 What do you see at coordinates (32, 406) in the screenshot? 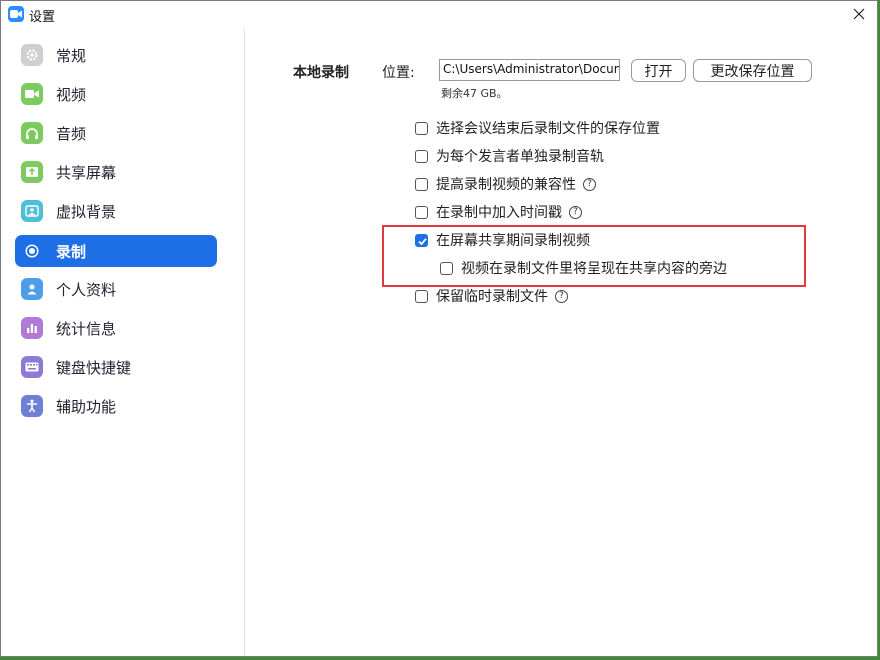
I see `accessibility-icon` at bounding box center [32, 406].